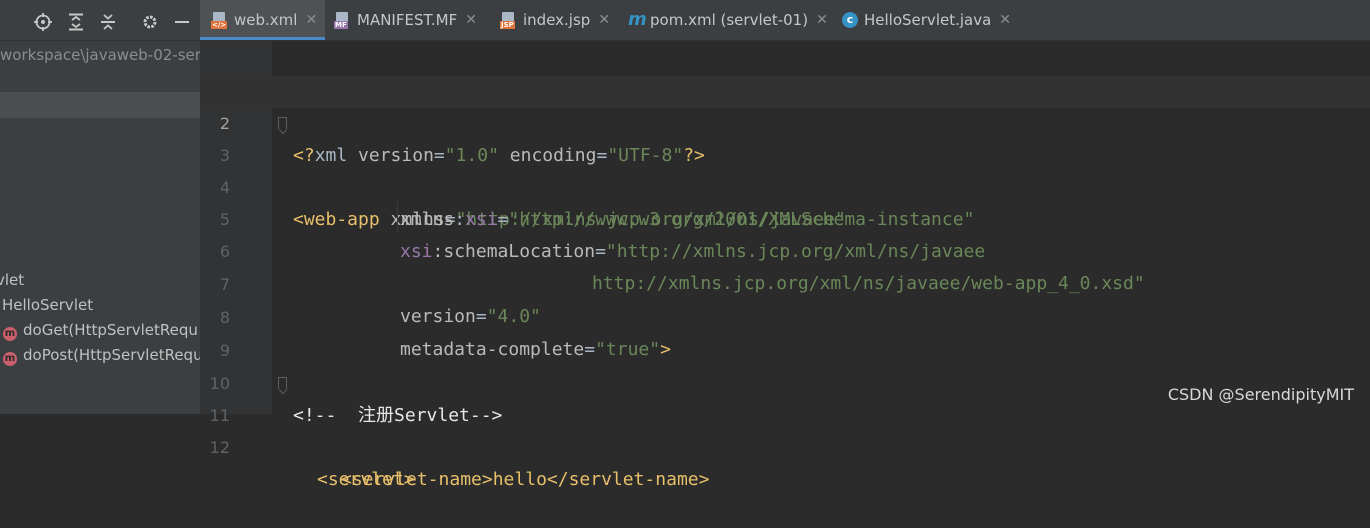  What do you see at coordinates (785, 71) in the screenshot?
I see `code-line: 1` at bounding box center [785, 71].